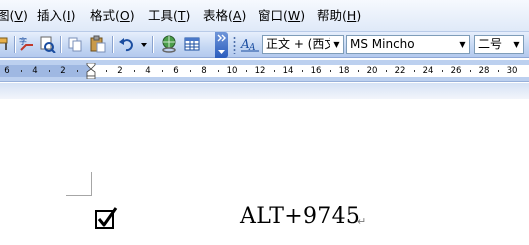  What do you see at coordinates (362, 221) in the screenshot?
I see `paragraph-mark: ↵` at bounding box center [362, 221].